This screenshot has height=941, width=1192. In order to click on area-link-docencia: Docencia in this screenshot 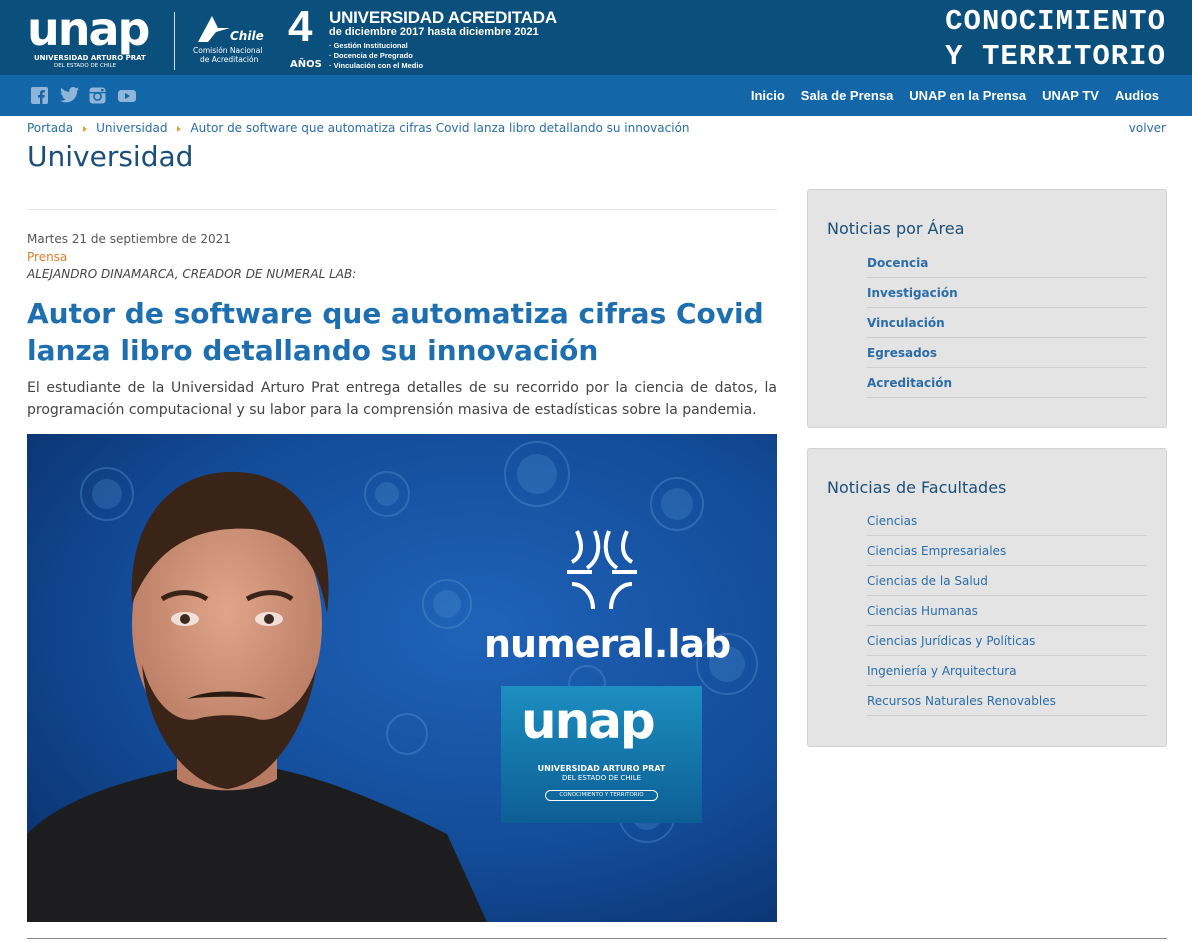, I will do `click(1007, 263)`.